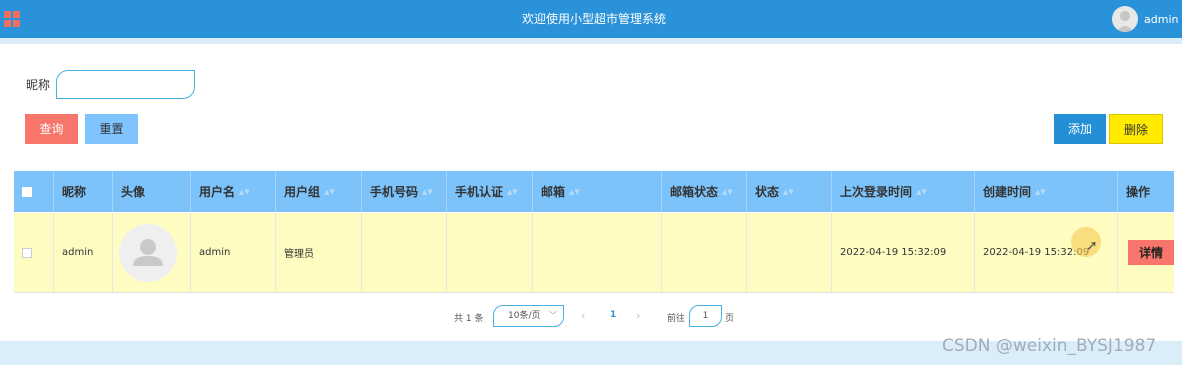  Describe the element at coordinates (1138, 192) in the screenshot. I see `column-label: 操作` at that location.